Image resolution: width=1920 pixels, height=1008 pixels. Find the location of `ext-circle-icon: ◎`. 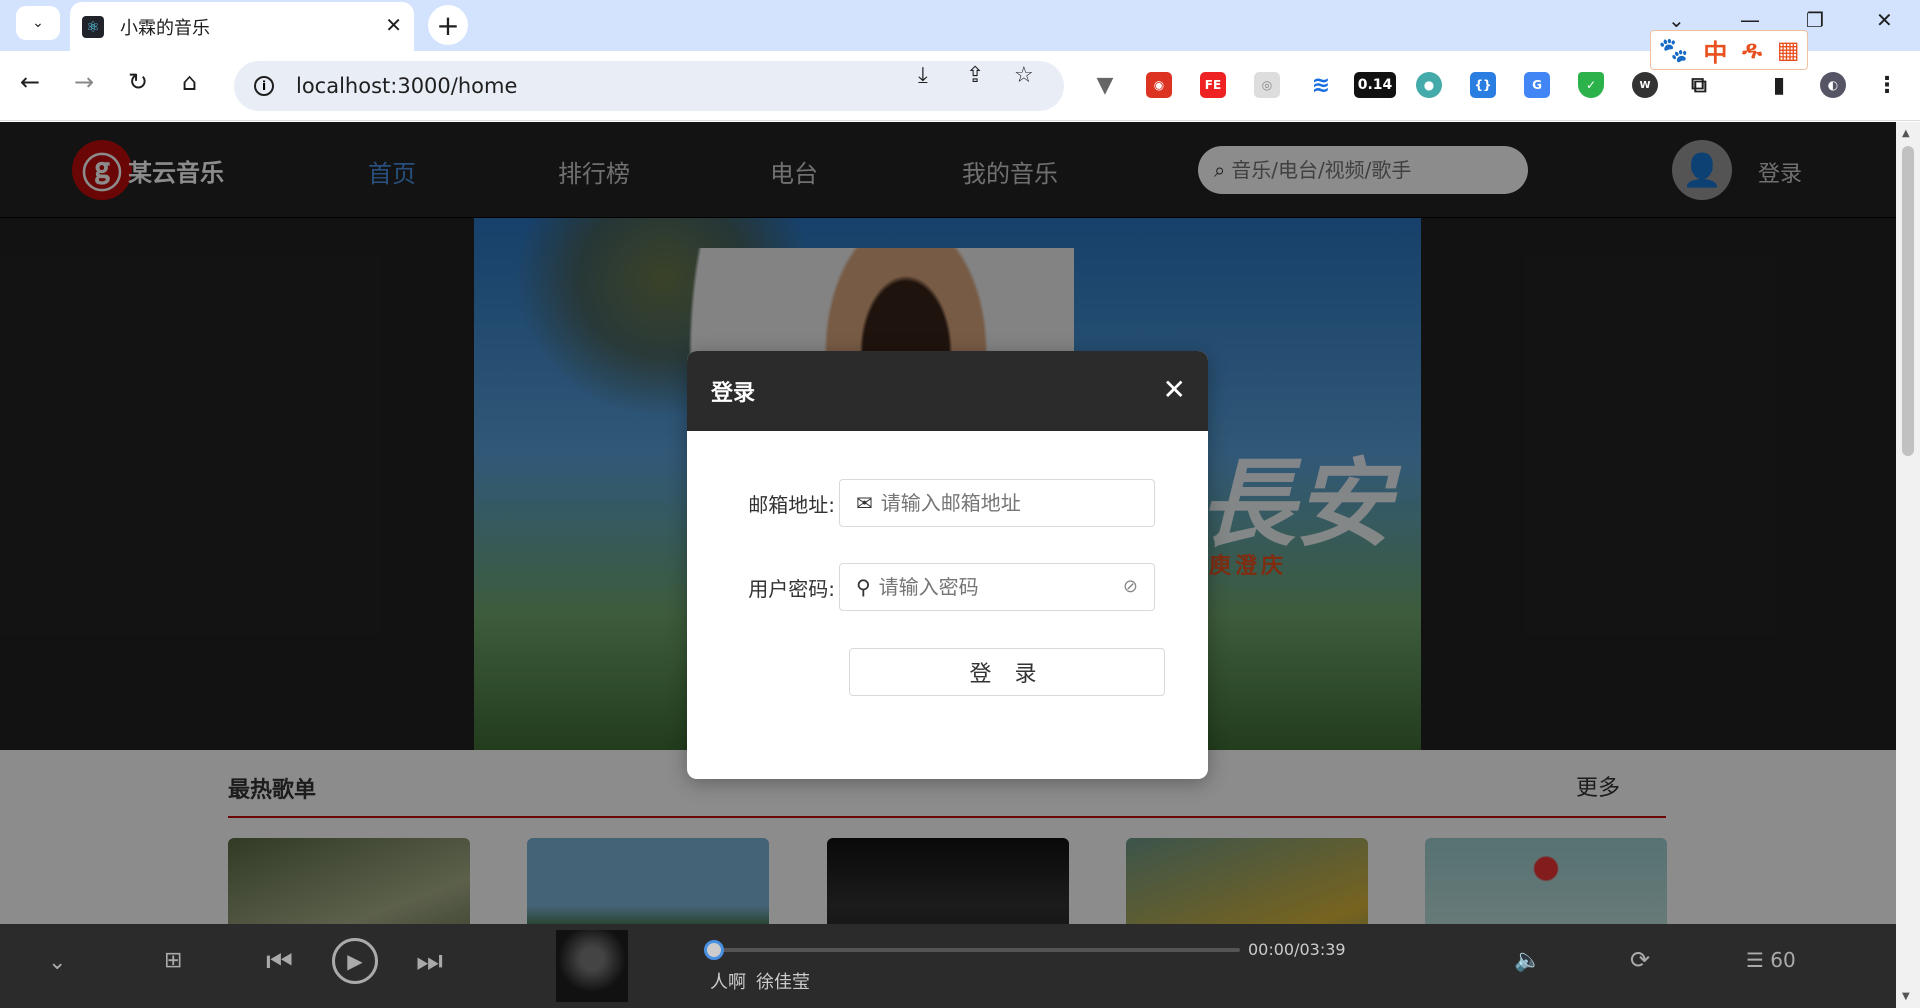

ext-circle-icon: ◎ is located at coordinates (1267, 85).